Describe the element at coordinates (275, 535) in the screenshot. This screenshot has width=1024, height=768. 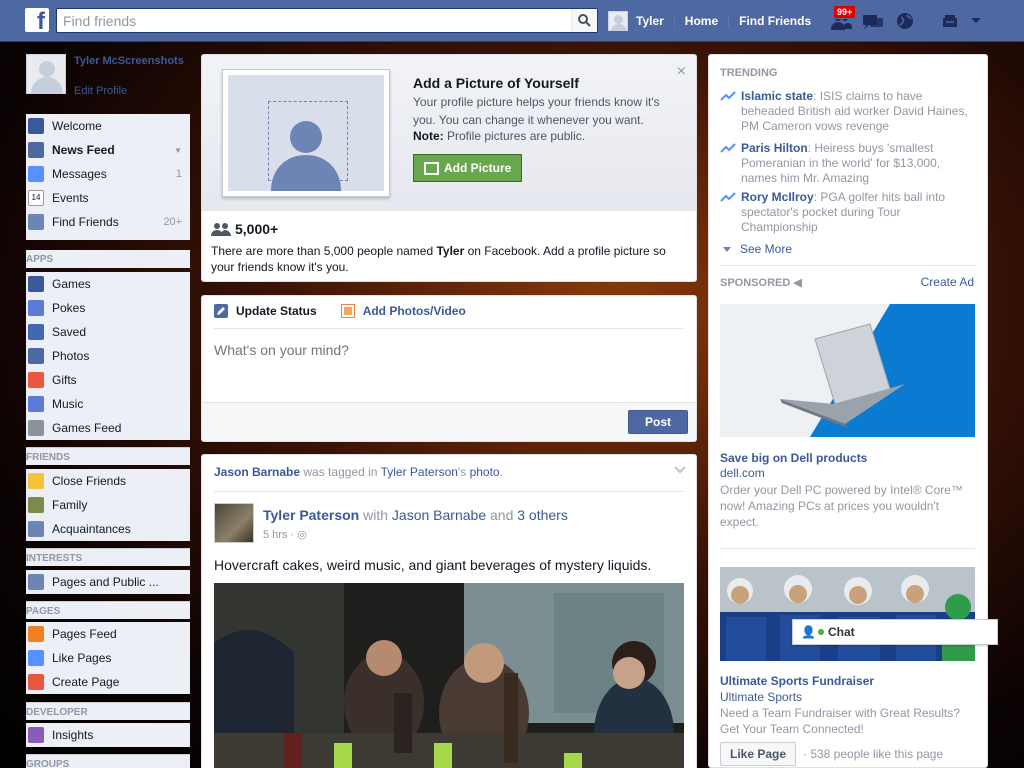
I see `story-time: 5 hrs` at that location.